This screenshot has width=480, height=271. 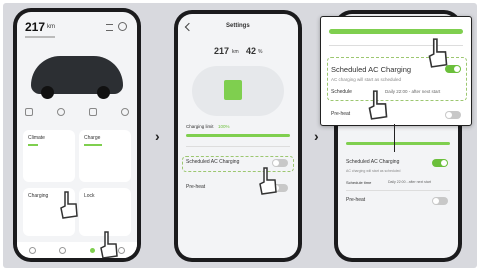 What do you see at coordinates (105, 212) in the screenshot?
I see `lock-card: Lock` at bounding box center [105, 212].